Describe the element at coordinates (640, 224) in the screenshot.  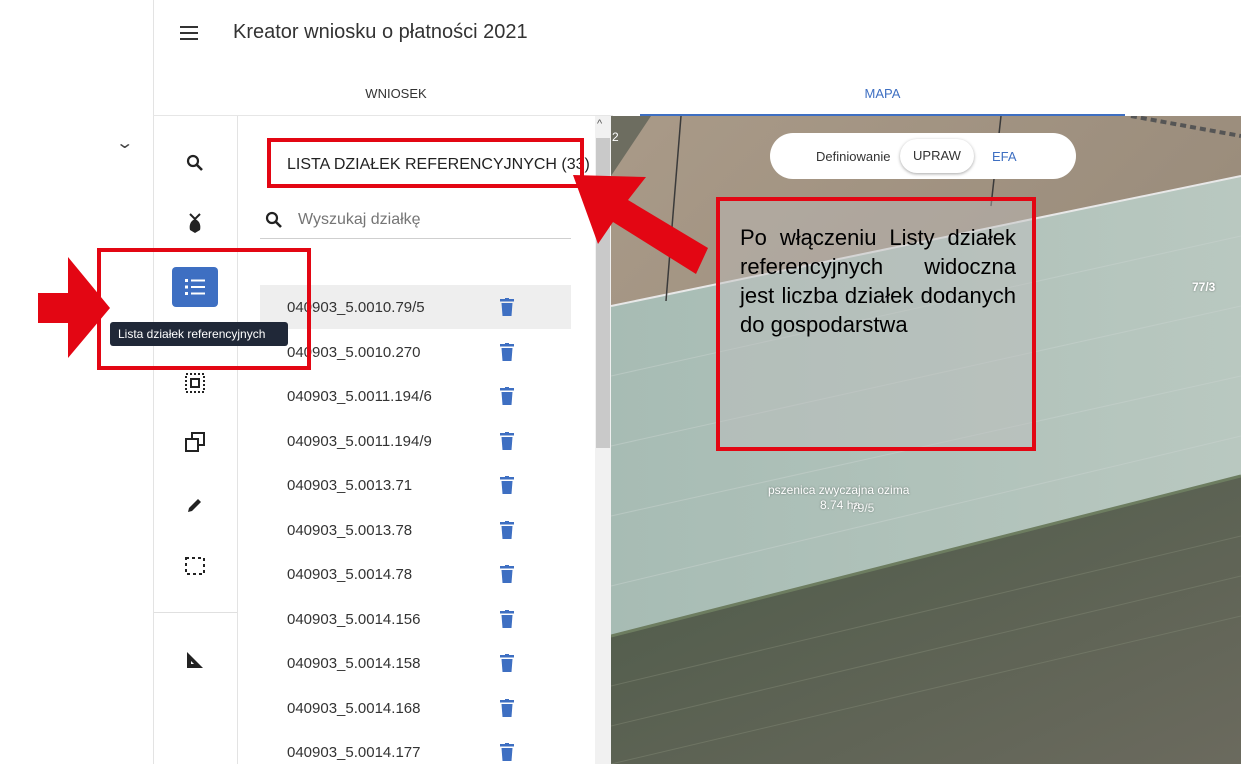
I see `callout-arrow` at that location.